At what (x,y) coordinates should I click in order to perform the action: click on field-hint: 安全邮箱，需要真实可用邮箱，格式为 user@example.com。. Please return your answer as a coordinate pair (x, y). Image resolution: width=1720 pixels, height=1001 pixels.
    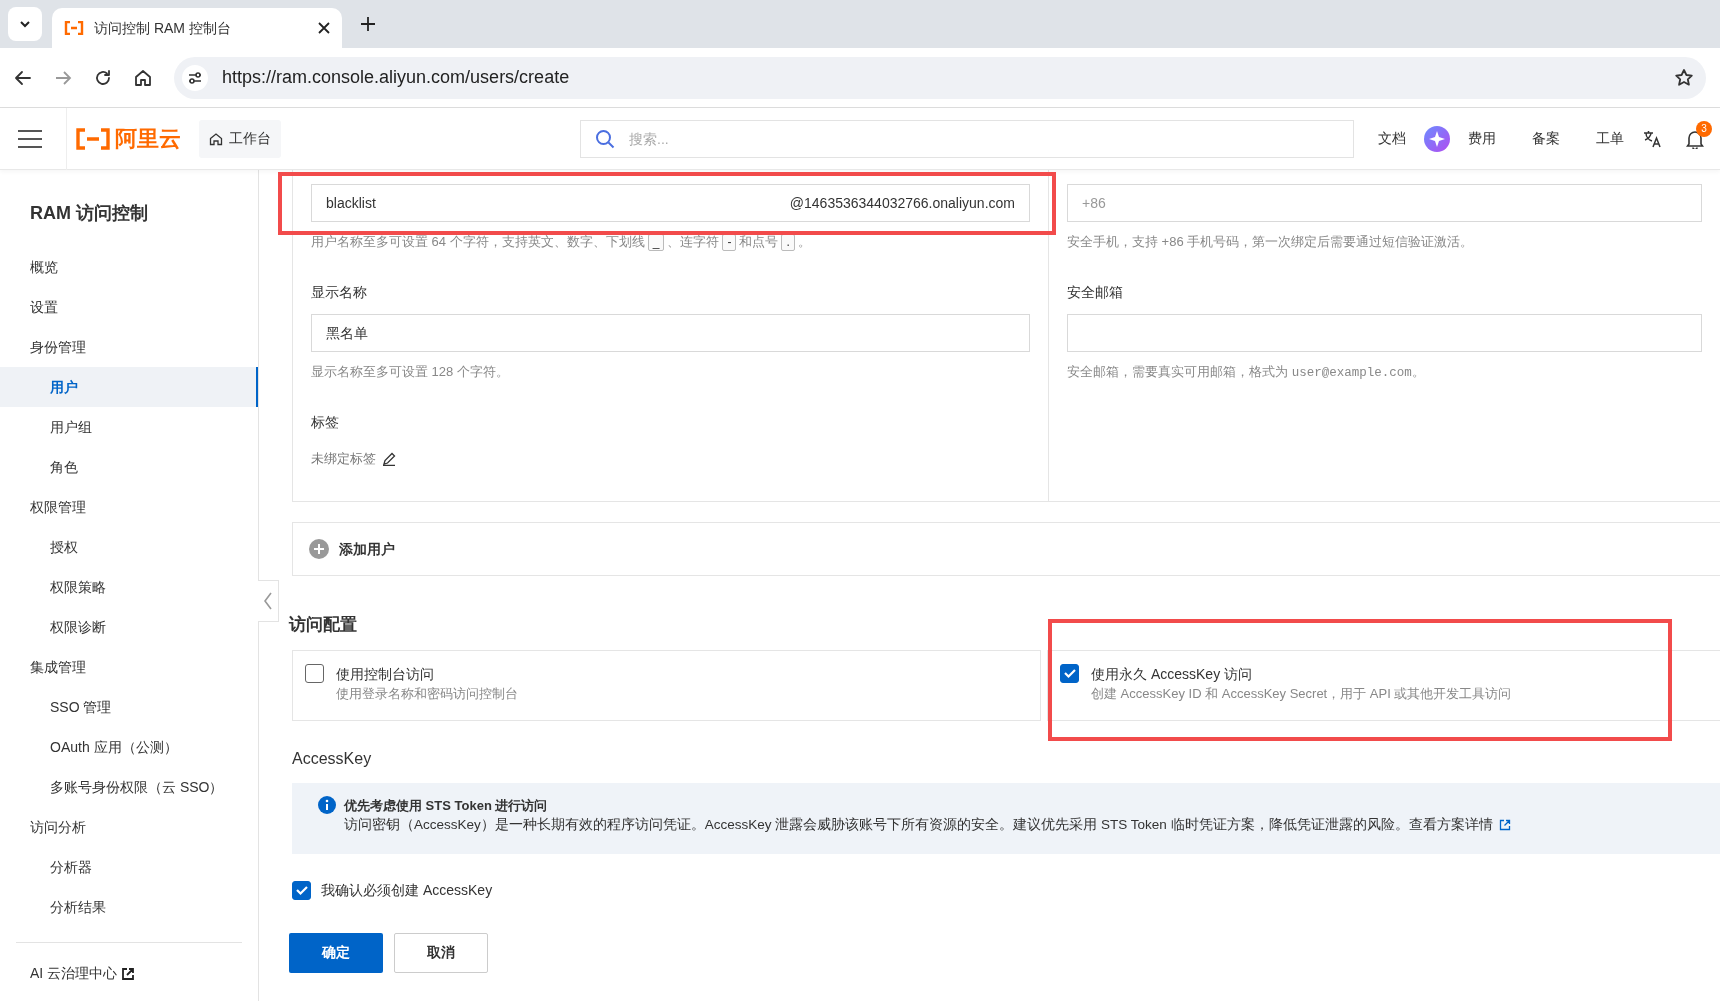
    Looking at the image, I should click on (1246, 372).